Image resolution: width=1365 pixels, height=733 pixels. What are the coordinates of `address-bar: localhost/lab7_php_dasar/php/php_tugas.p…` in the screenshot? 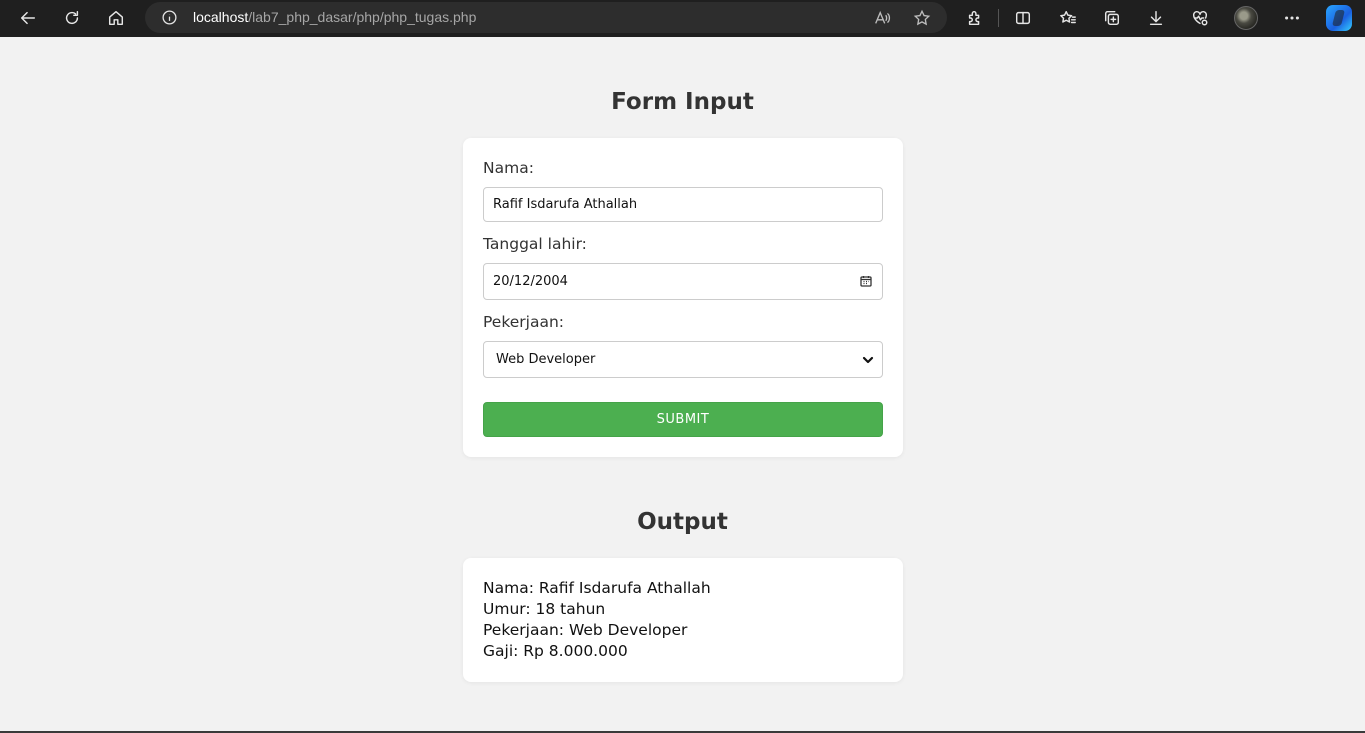 It's located at (546, 17).